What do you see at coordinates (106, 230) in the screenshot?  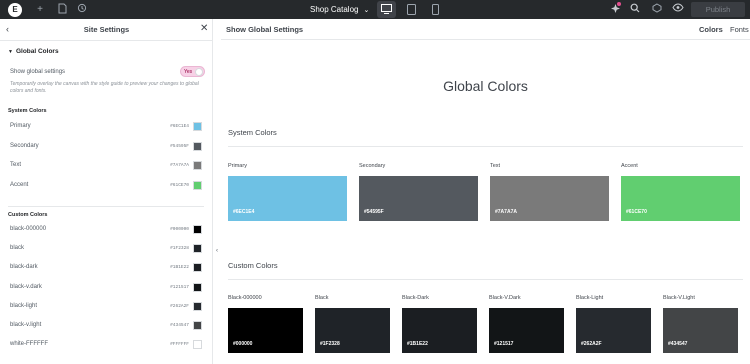 I see `color-row: black-000000 #000000` at bounding box center [106, 230].